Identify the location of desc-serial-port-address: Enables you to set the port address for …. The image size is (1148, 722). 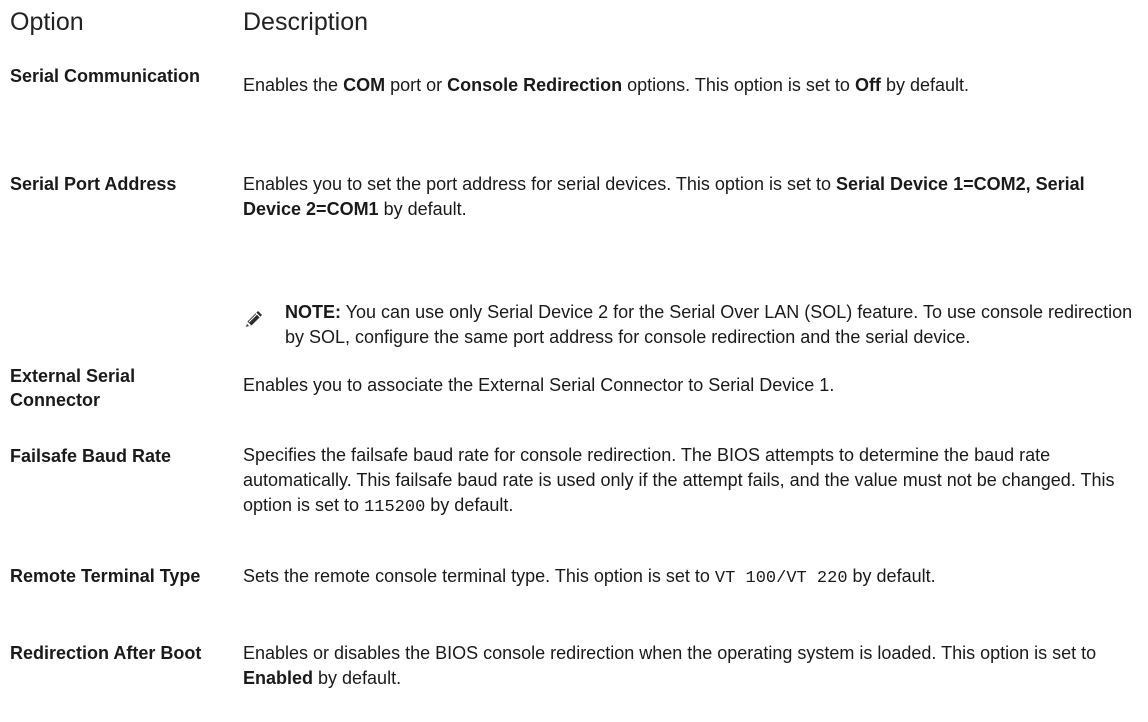
(683, 197).